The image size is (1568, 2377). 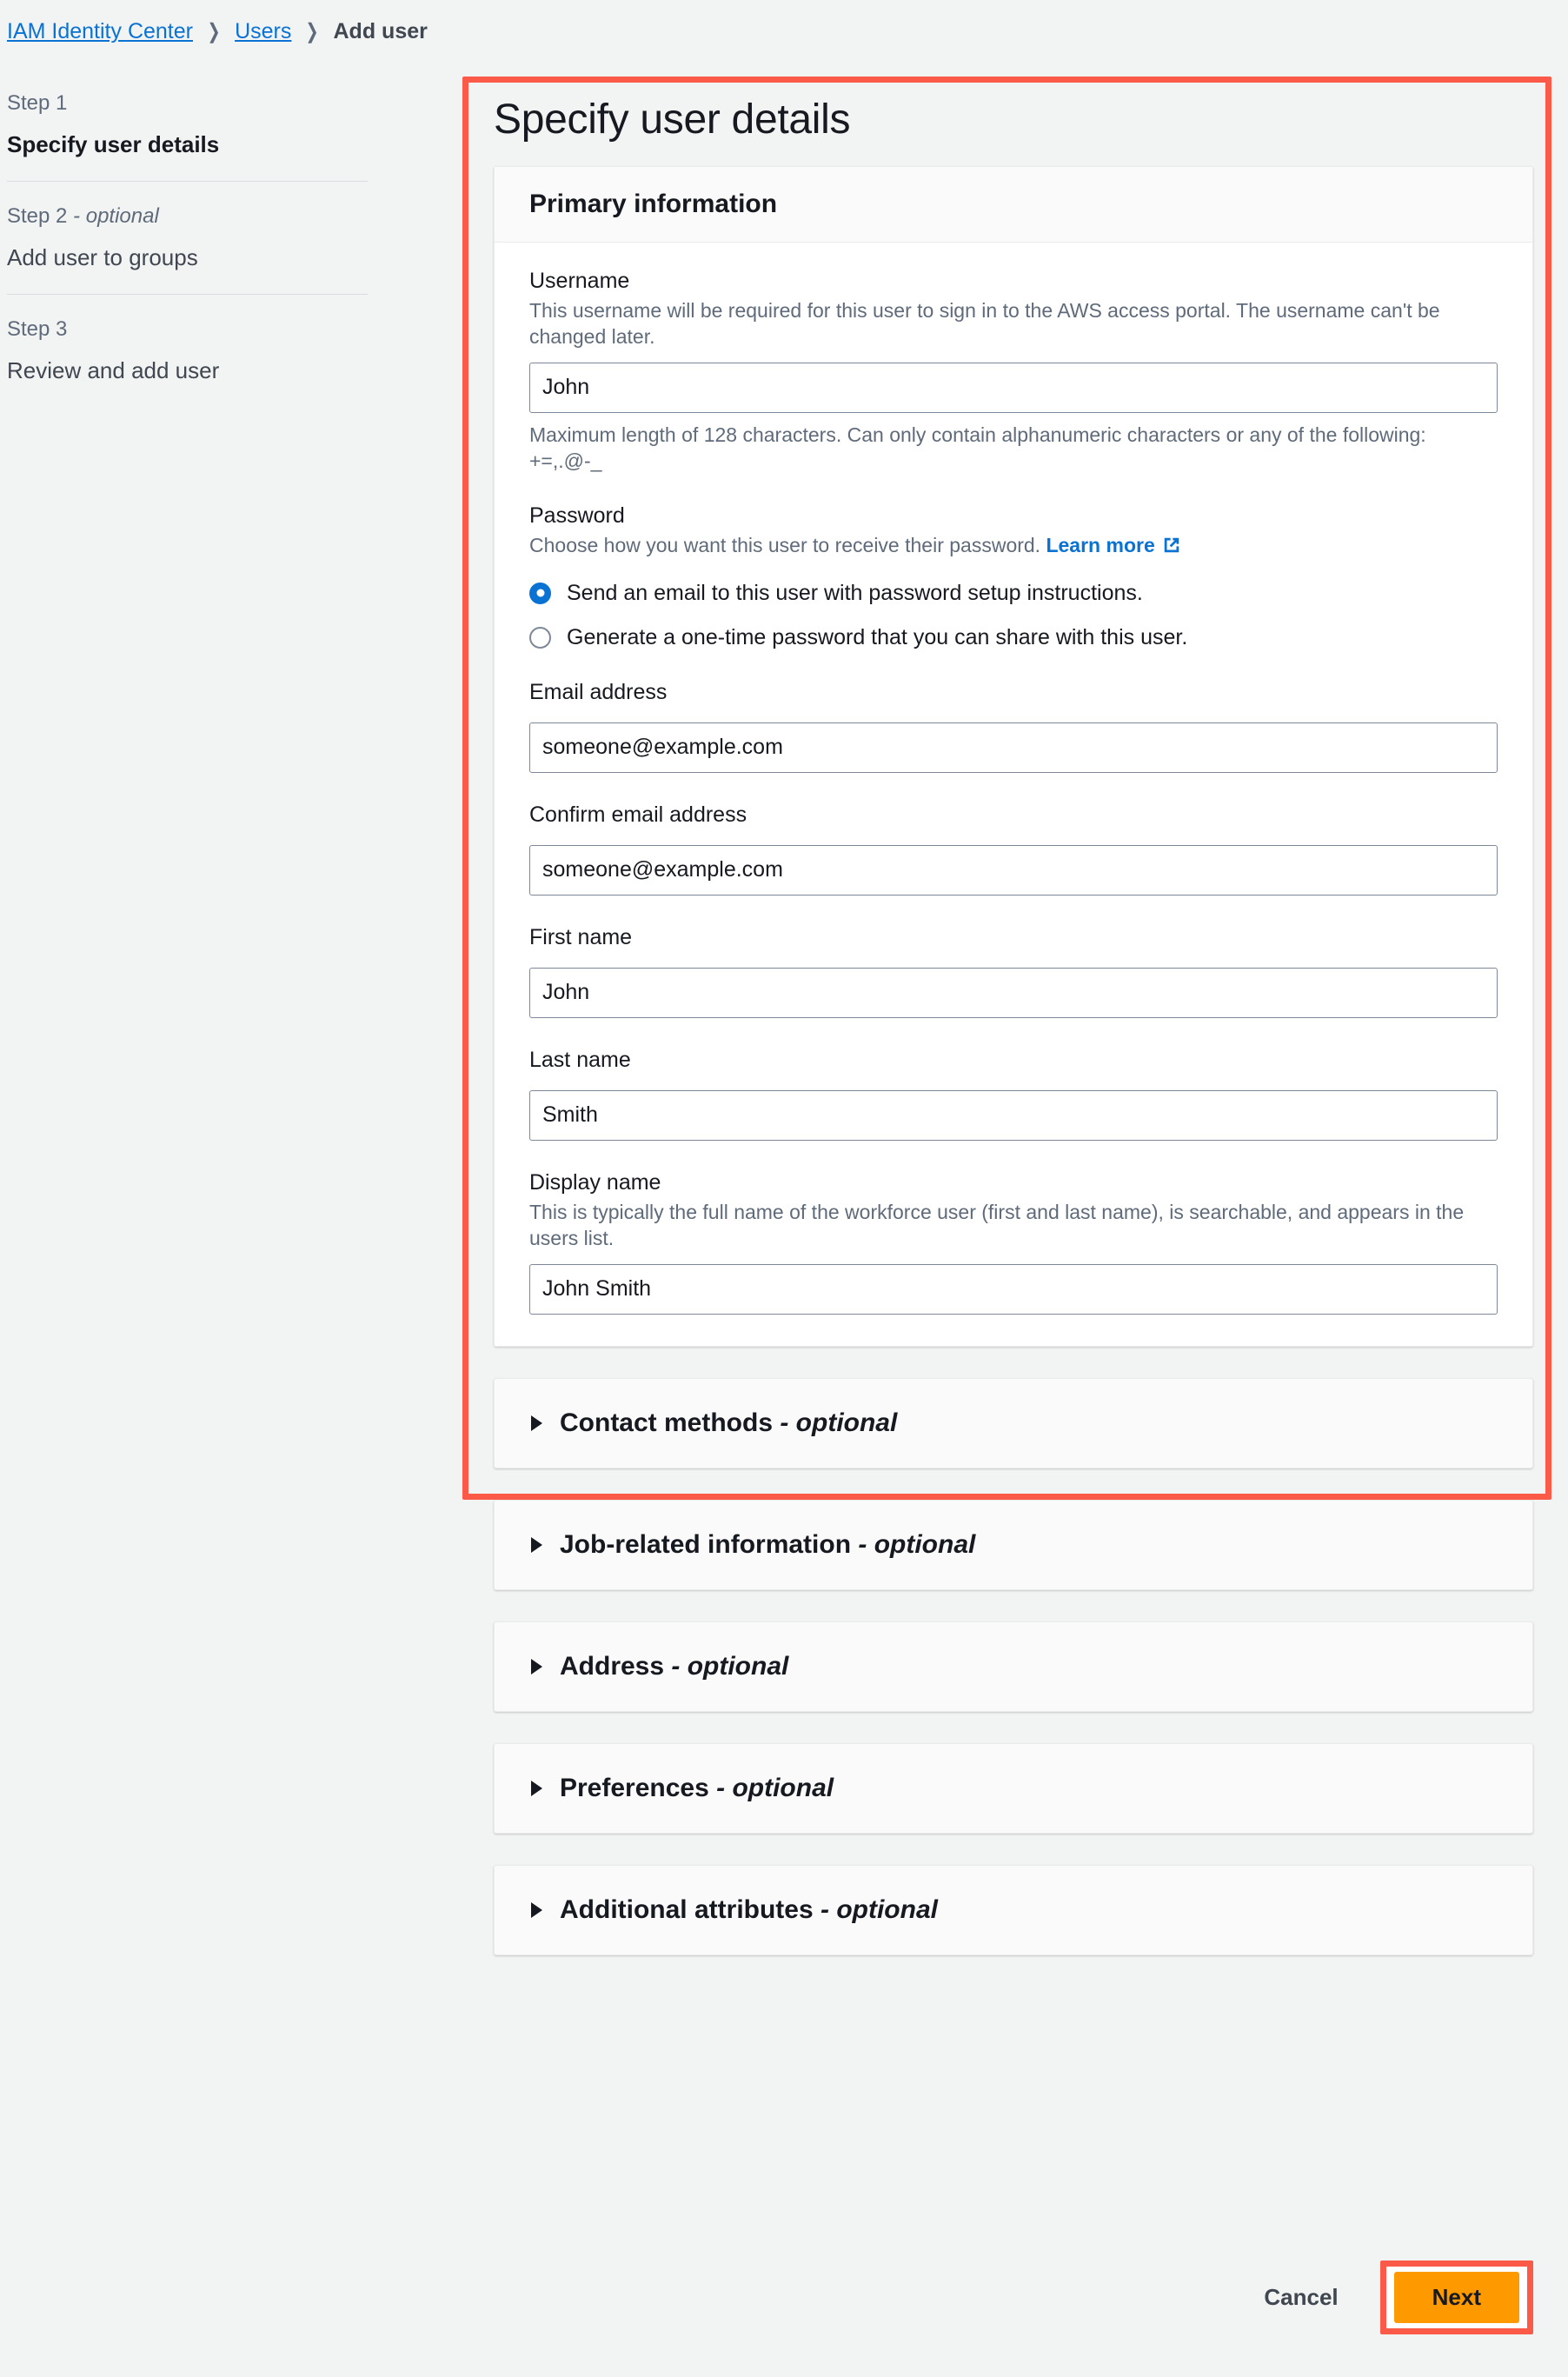 I want to click on section-address-label: Address, so click(x=612, y=1666).